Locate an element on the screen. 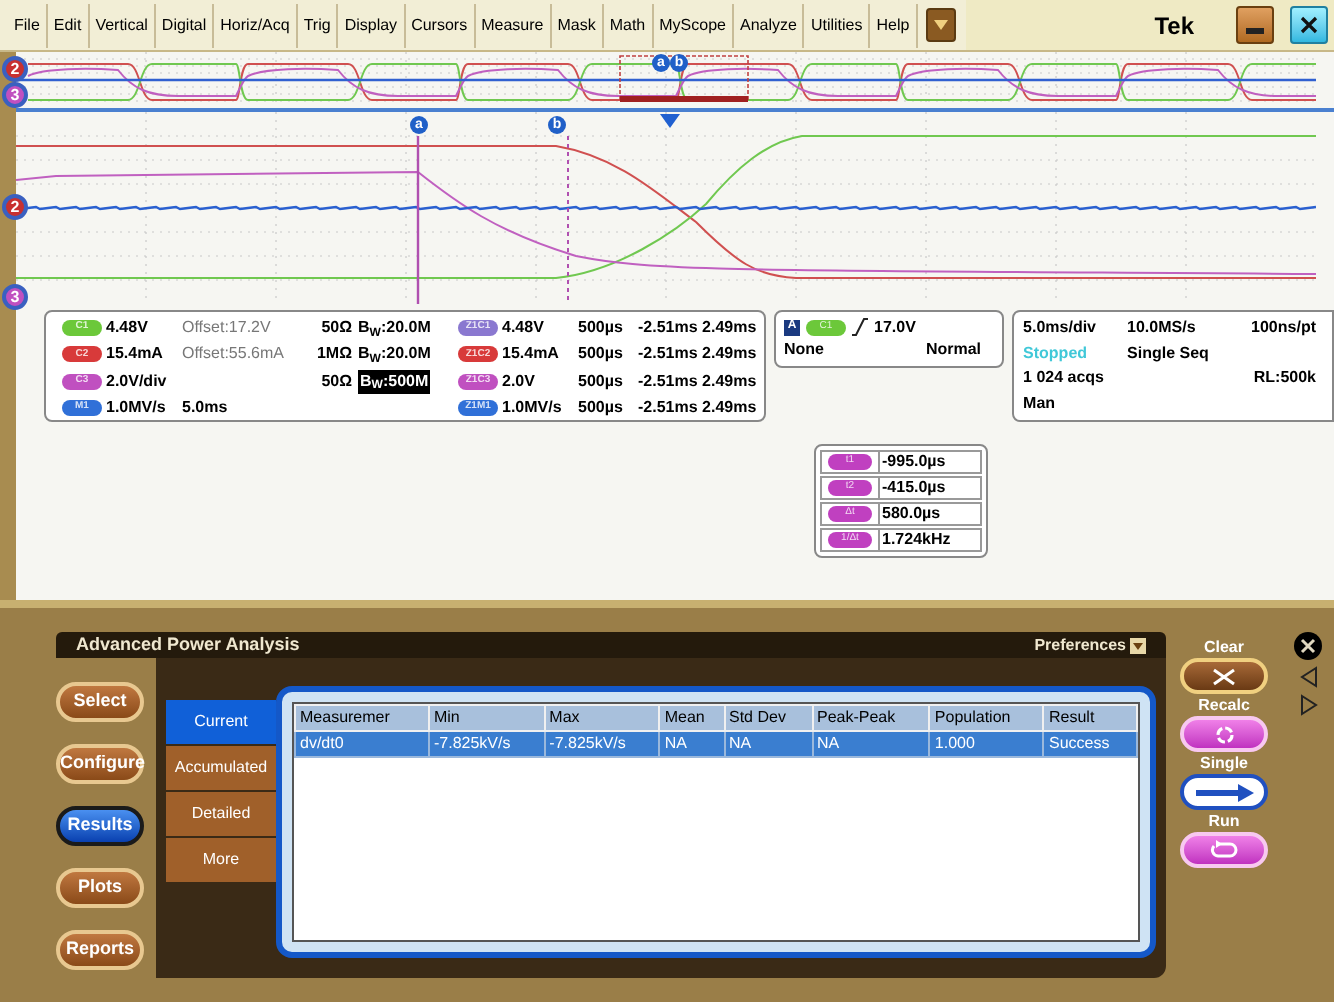  menu-item: Math is located at coordinates (628, 25).